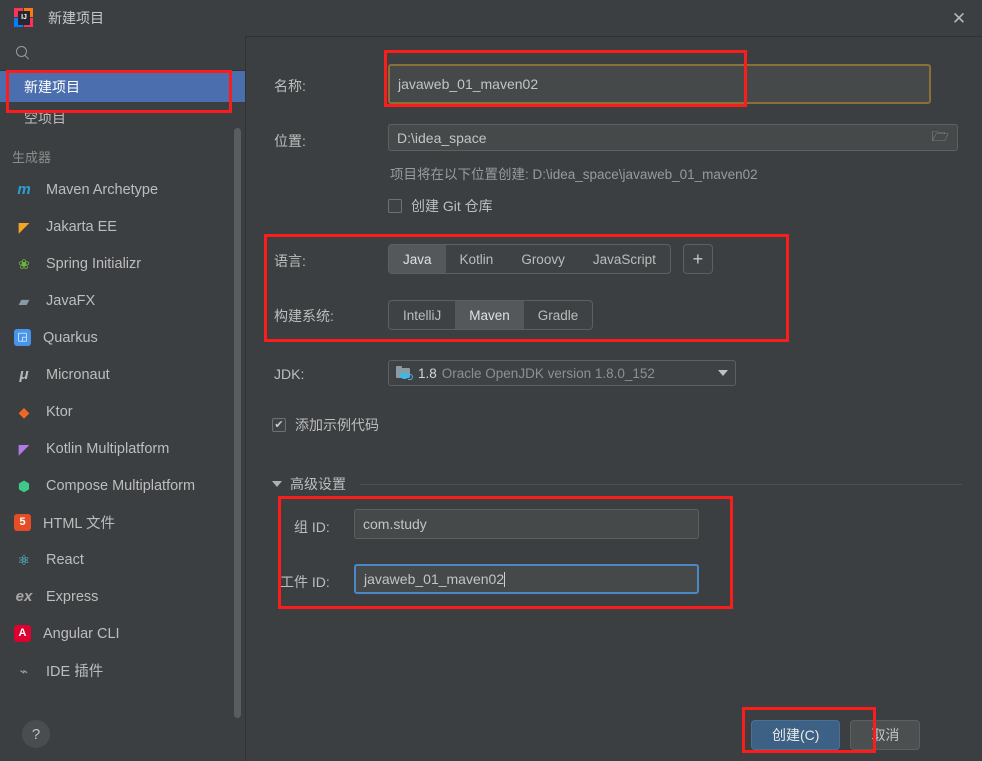 The height and width of the screenshot is (761, 982). I want to click on close-icon: ✕, so click(959, 18).